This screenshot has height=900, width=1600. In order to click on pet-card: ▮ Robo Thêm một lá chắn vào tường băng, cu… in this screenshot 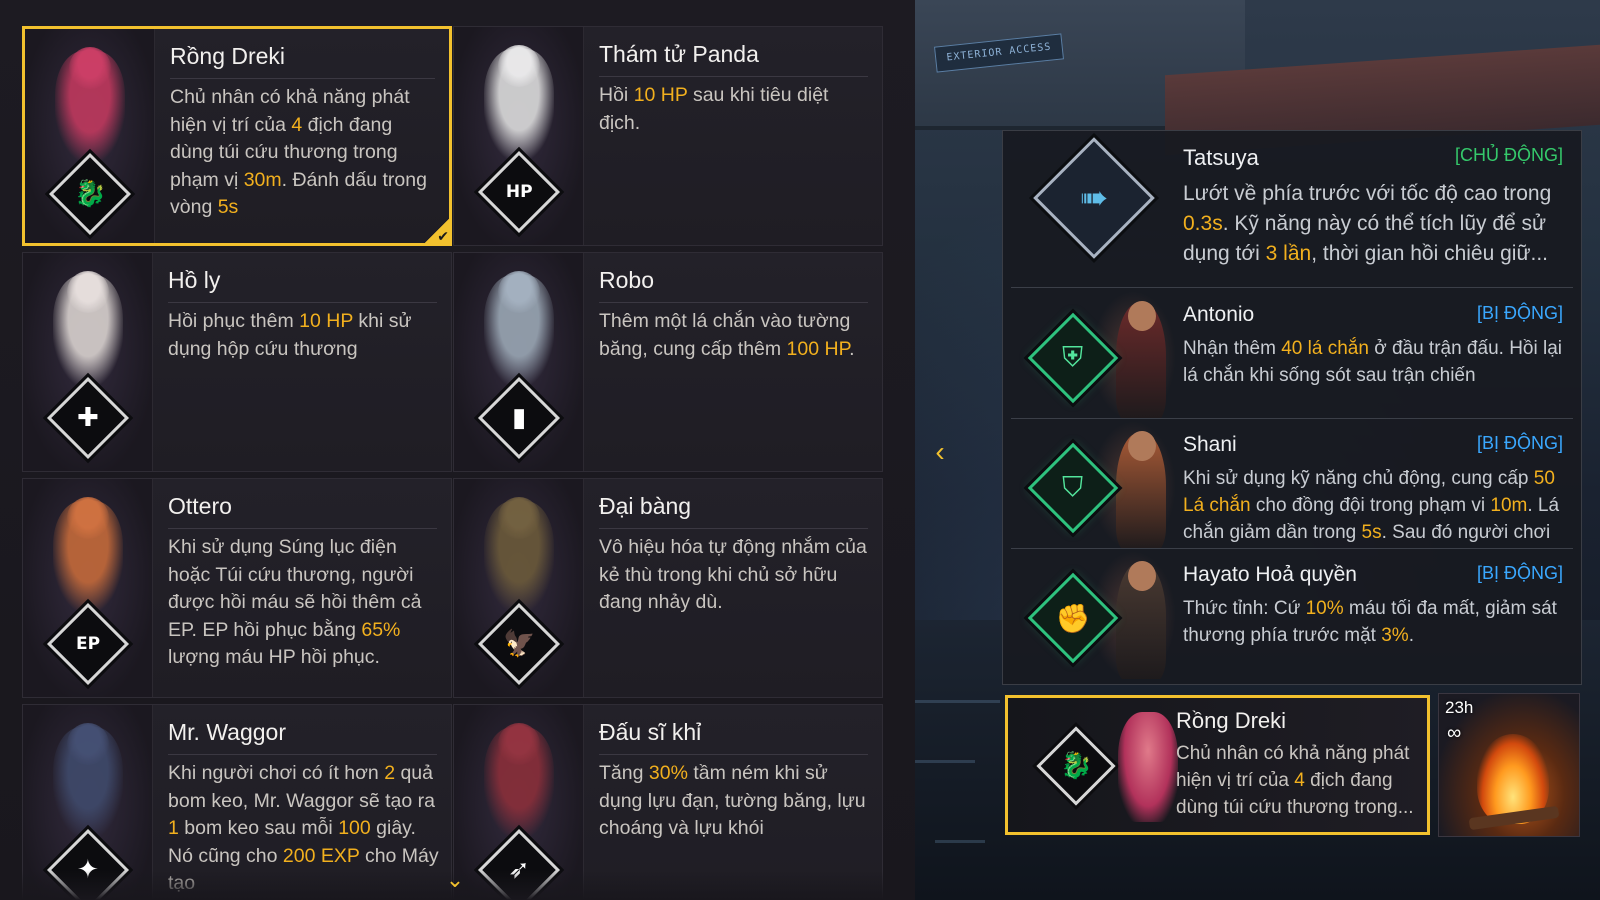, I will do `click(668, 362)`.